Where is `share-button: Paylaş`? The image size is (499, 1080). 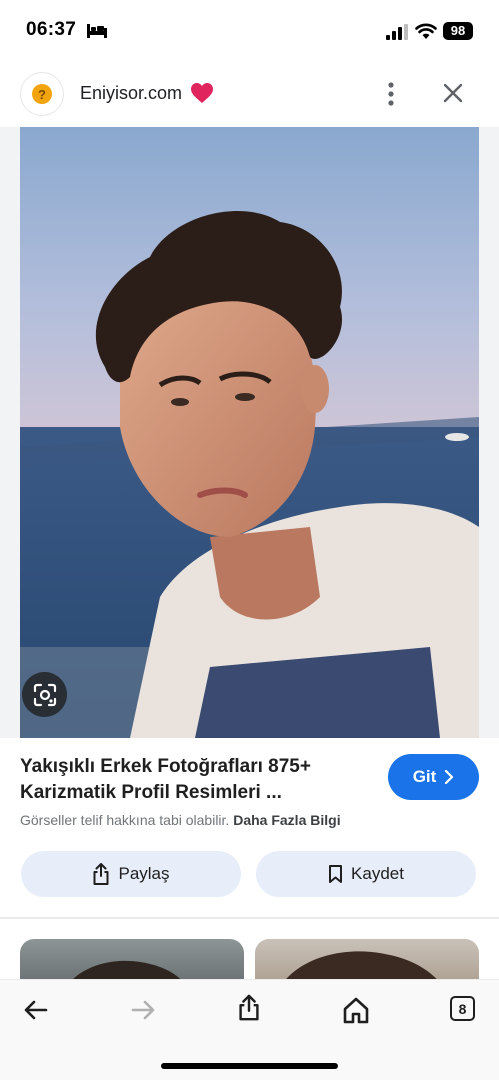
share-button: Paylaş is located at coordinates (131, 874).